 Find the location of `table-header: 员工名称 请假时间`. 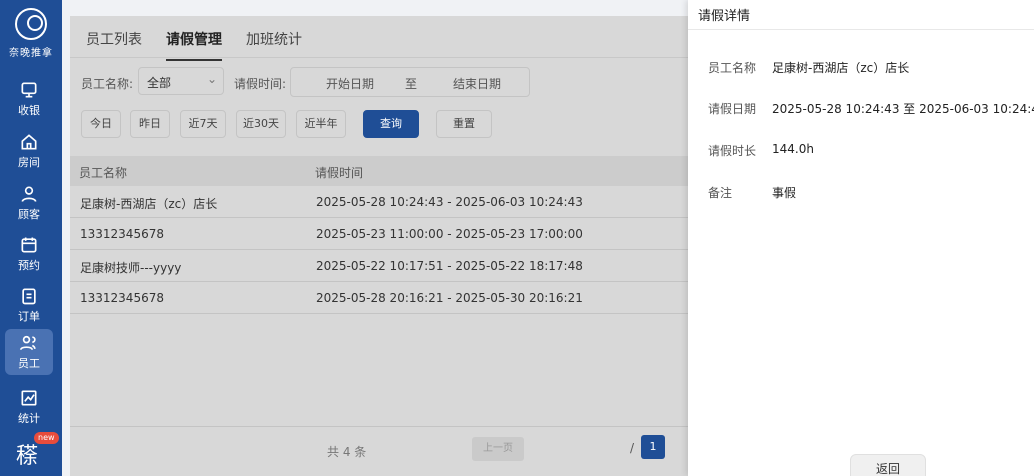

table-header: 员工名称 请假时间 is located at coordinates (380, 171).